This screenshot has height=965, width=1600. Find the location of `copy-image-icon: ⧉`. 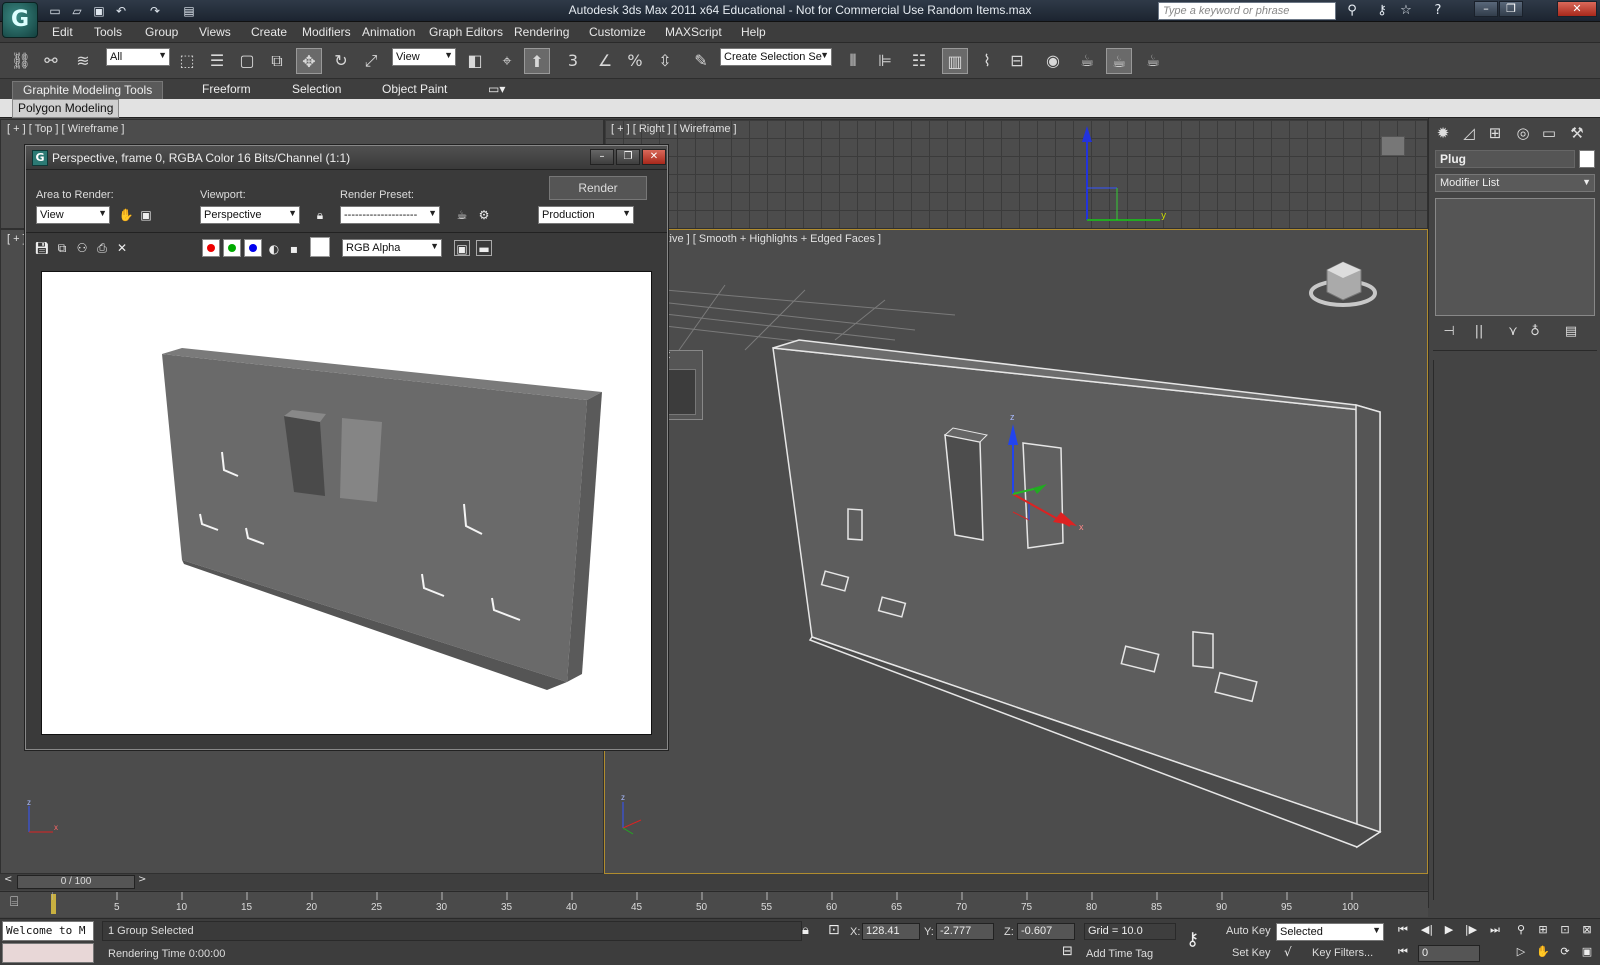

copy-image-icon: ⧉ is located at coordinates (62, 248).